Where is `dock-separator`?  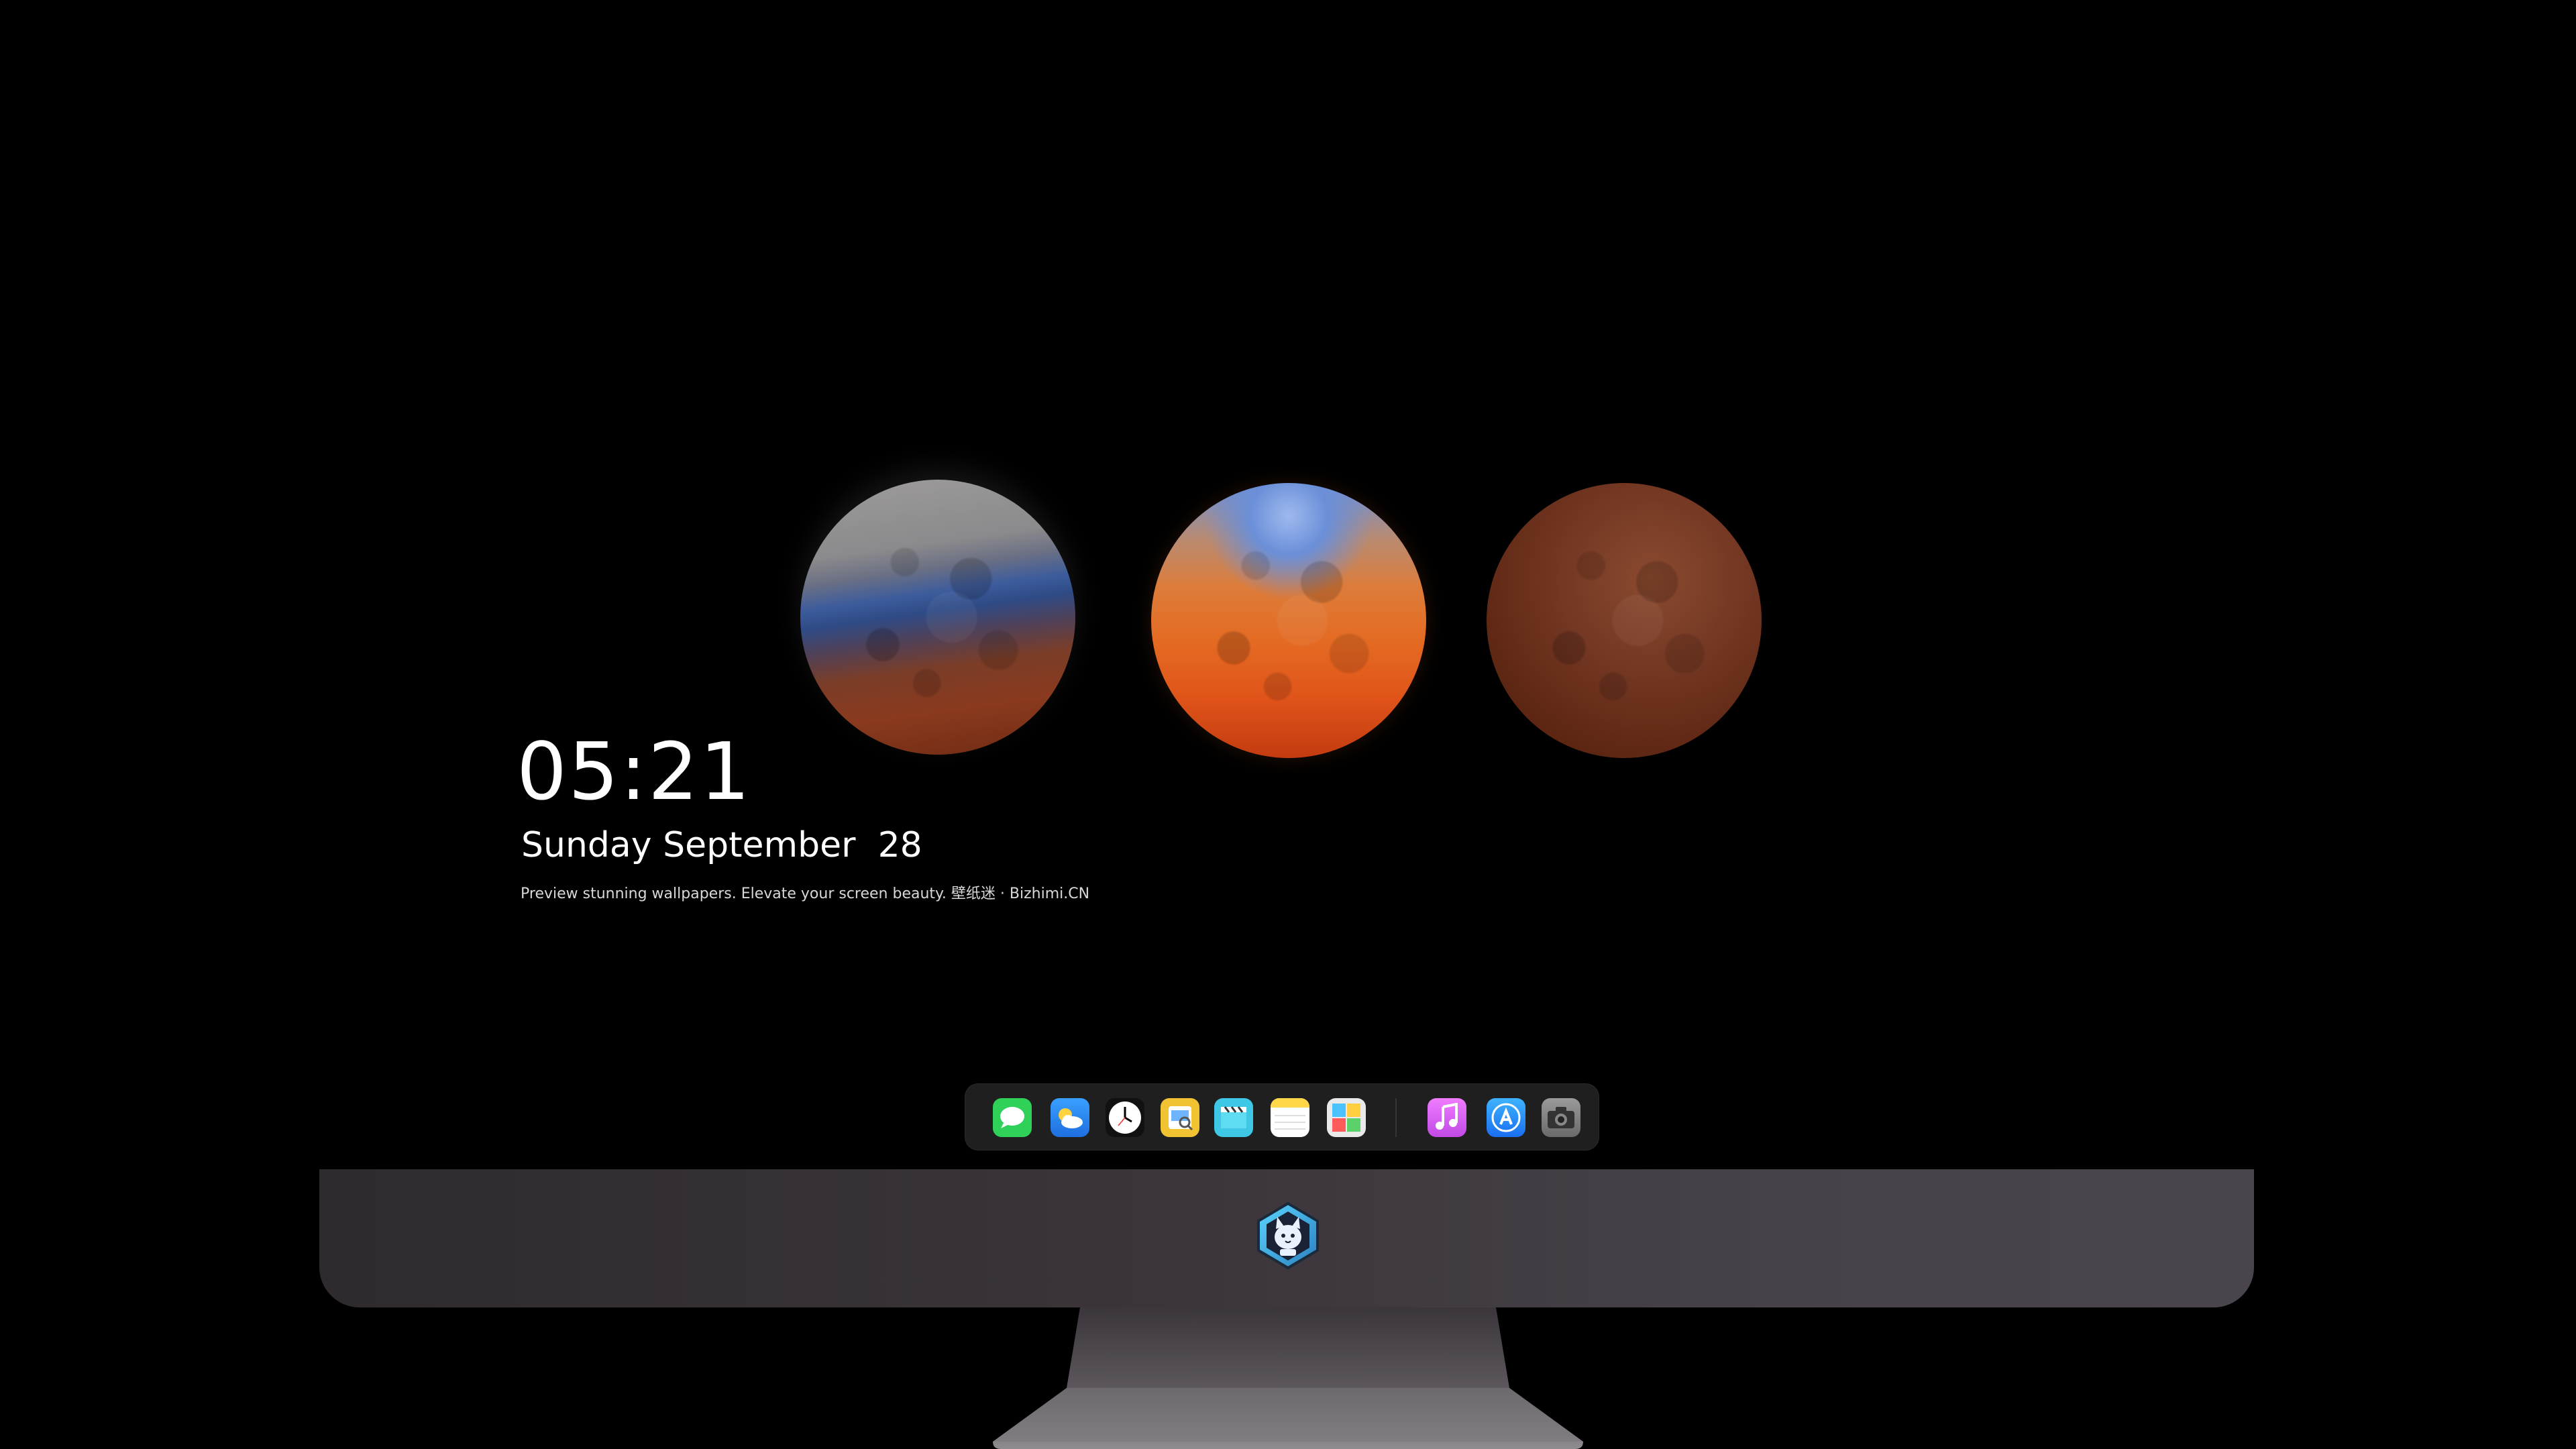 dock-separator is located at coordinates (1396, 1117).